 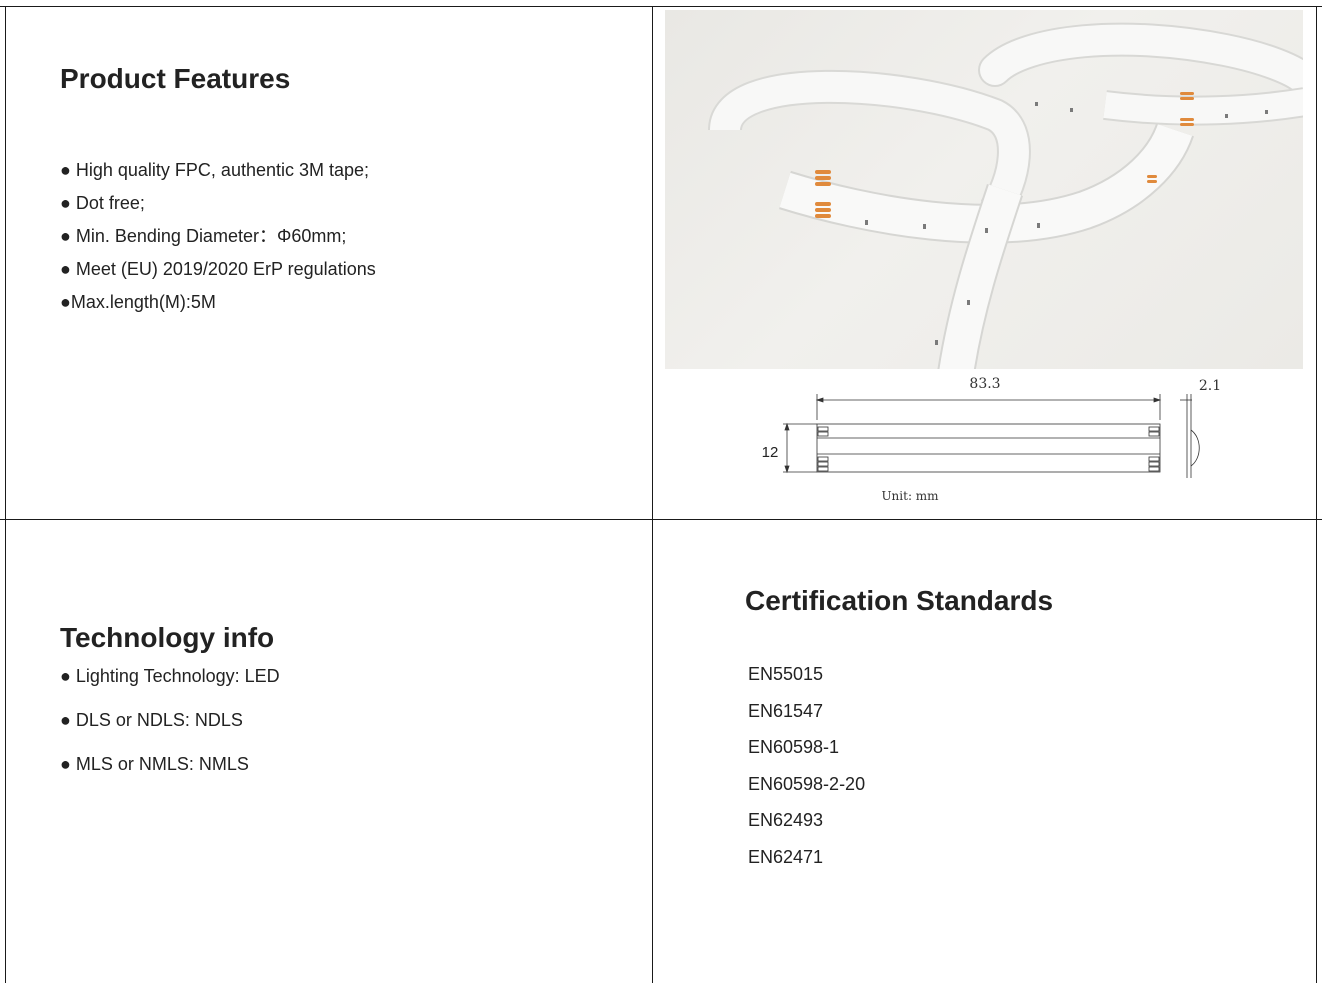 I want to click on feature-item: ● Dot free;, so click(x=102, y=203).